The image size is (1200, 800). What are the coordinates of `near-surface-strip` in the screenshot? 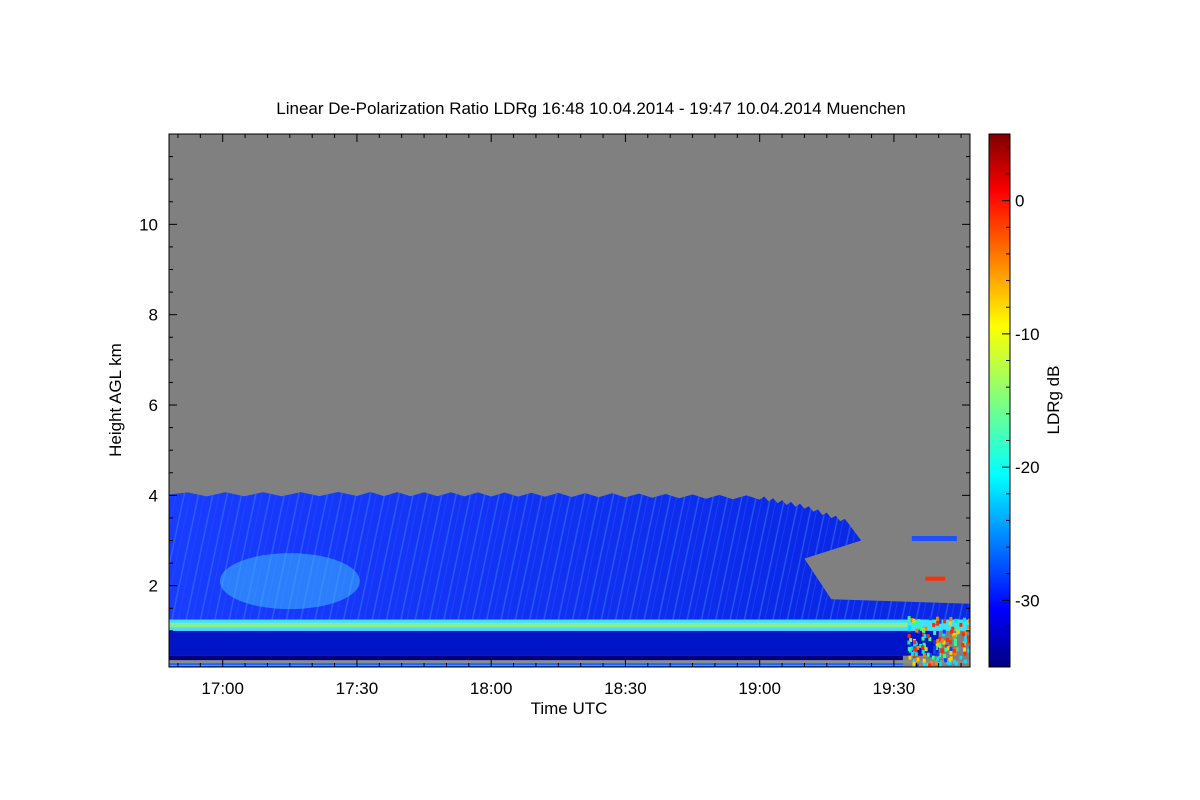 It's located at (536, 658).